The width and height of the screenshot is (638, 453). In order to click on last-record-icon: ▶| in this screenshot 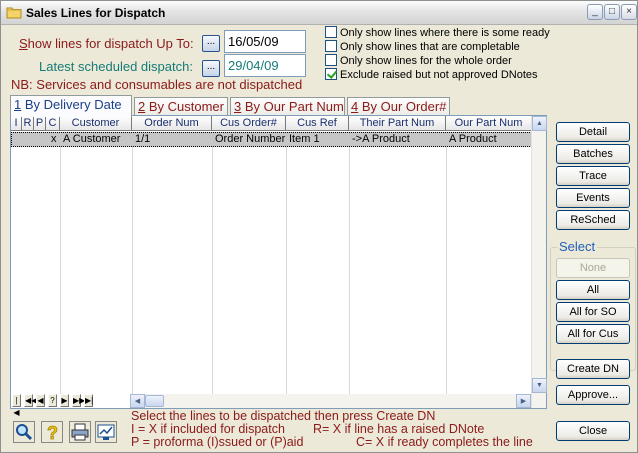, I will do `click(88, 400)`.